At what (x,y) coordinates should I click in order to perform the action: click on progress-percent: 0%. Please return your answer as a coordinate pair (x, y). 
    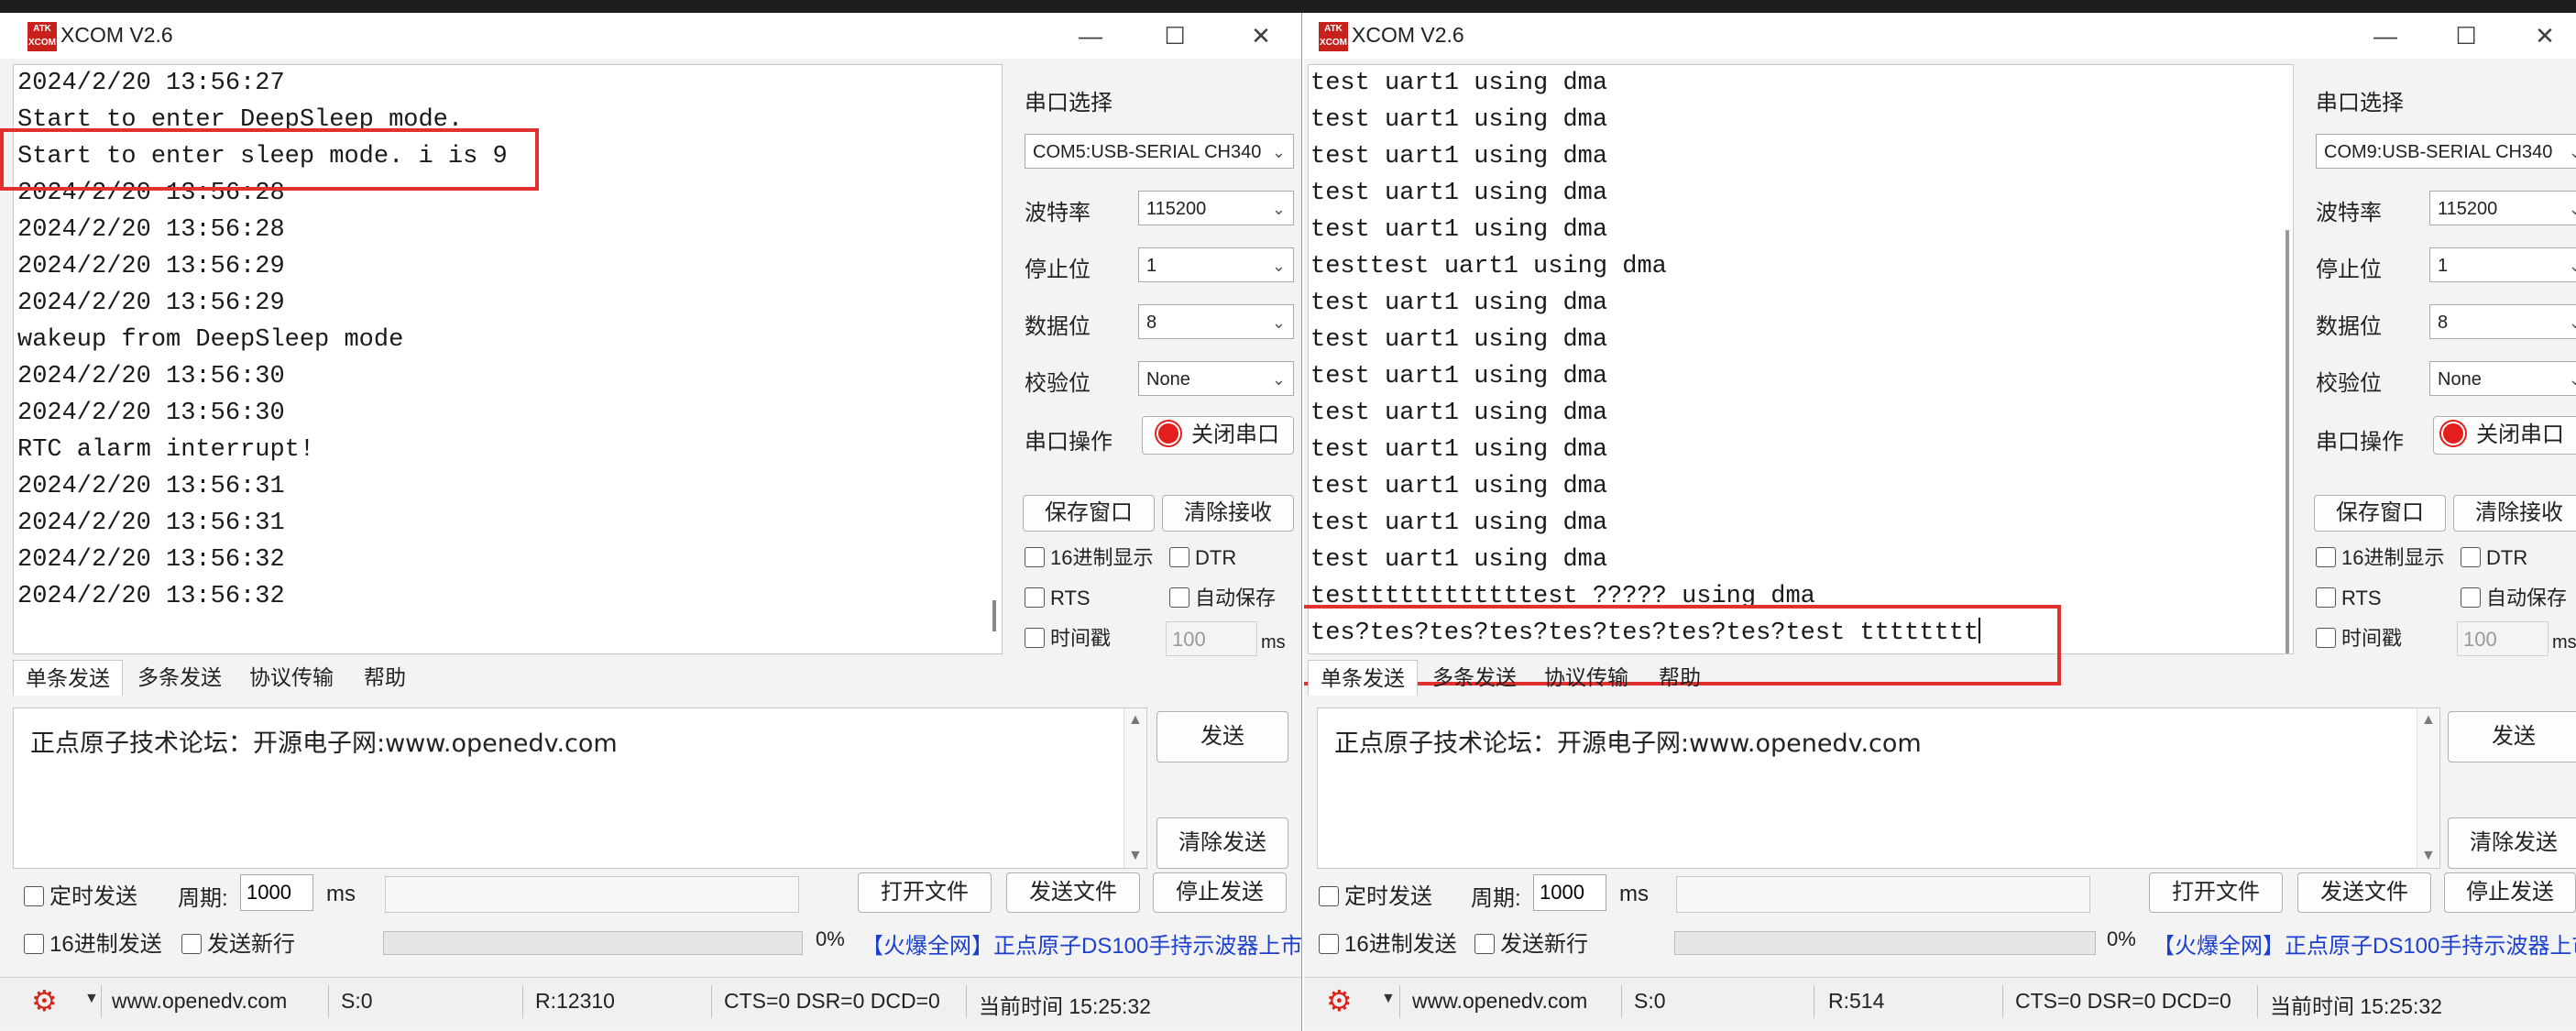
    Looking at the image, I should click on (2122, 938).